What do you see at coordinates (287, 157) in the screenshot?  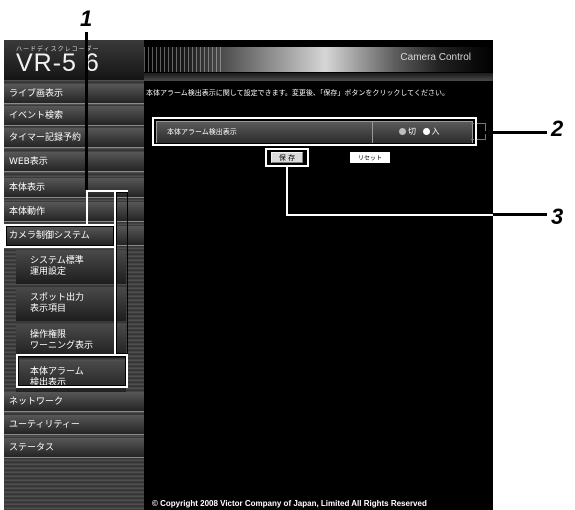 I see `callout-3-highlight-save-button` at bounding box center [287, 157].